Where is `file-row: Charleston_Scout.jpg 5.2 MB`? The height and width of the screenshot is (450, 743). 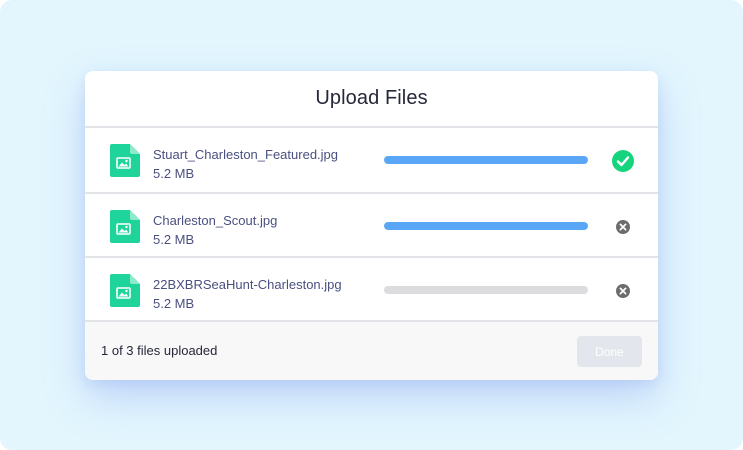 file-row: Charleston_Scout.jpg 5.2 MB is located at coordinates (371, 226).